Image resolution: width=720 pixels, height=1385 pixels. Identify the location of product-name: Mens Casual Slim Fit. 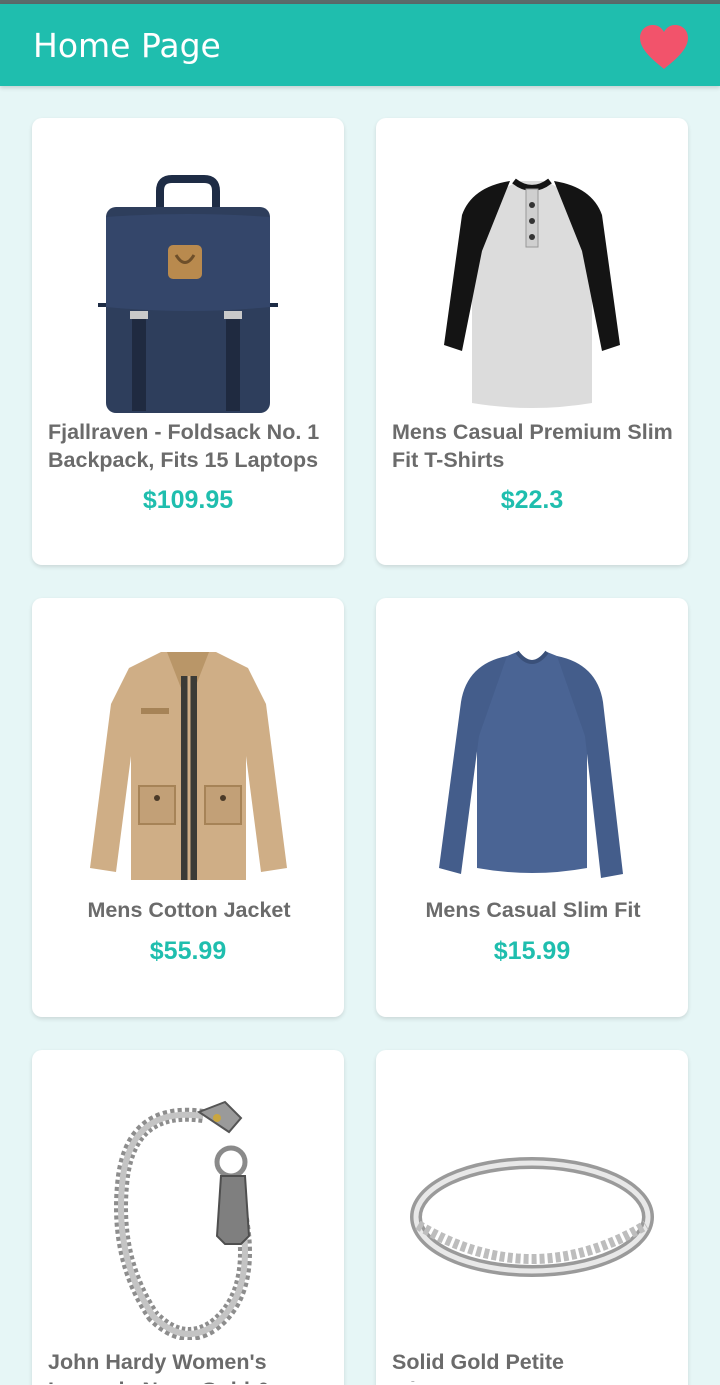
(533, 910).